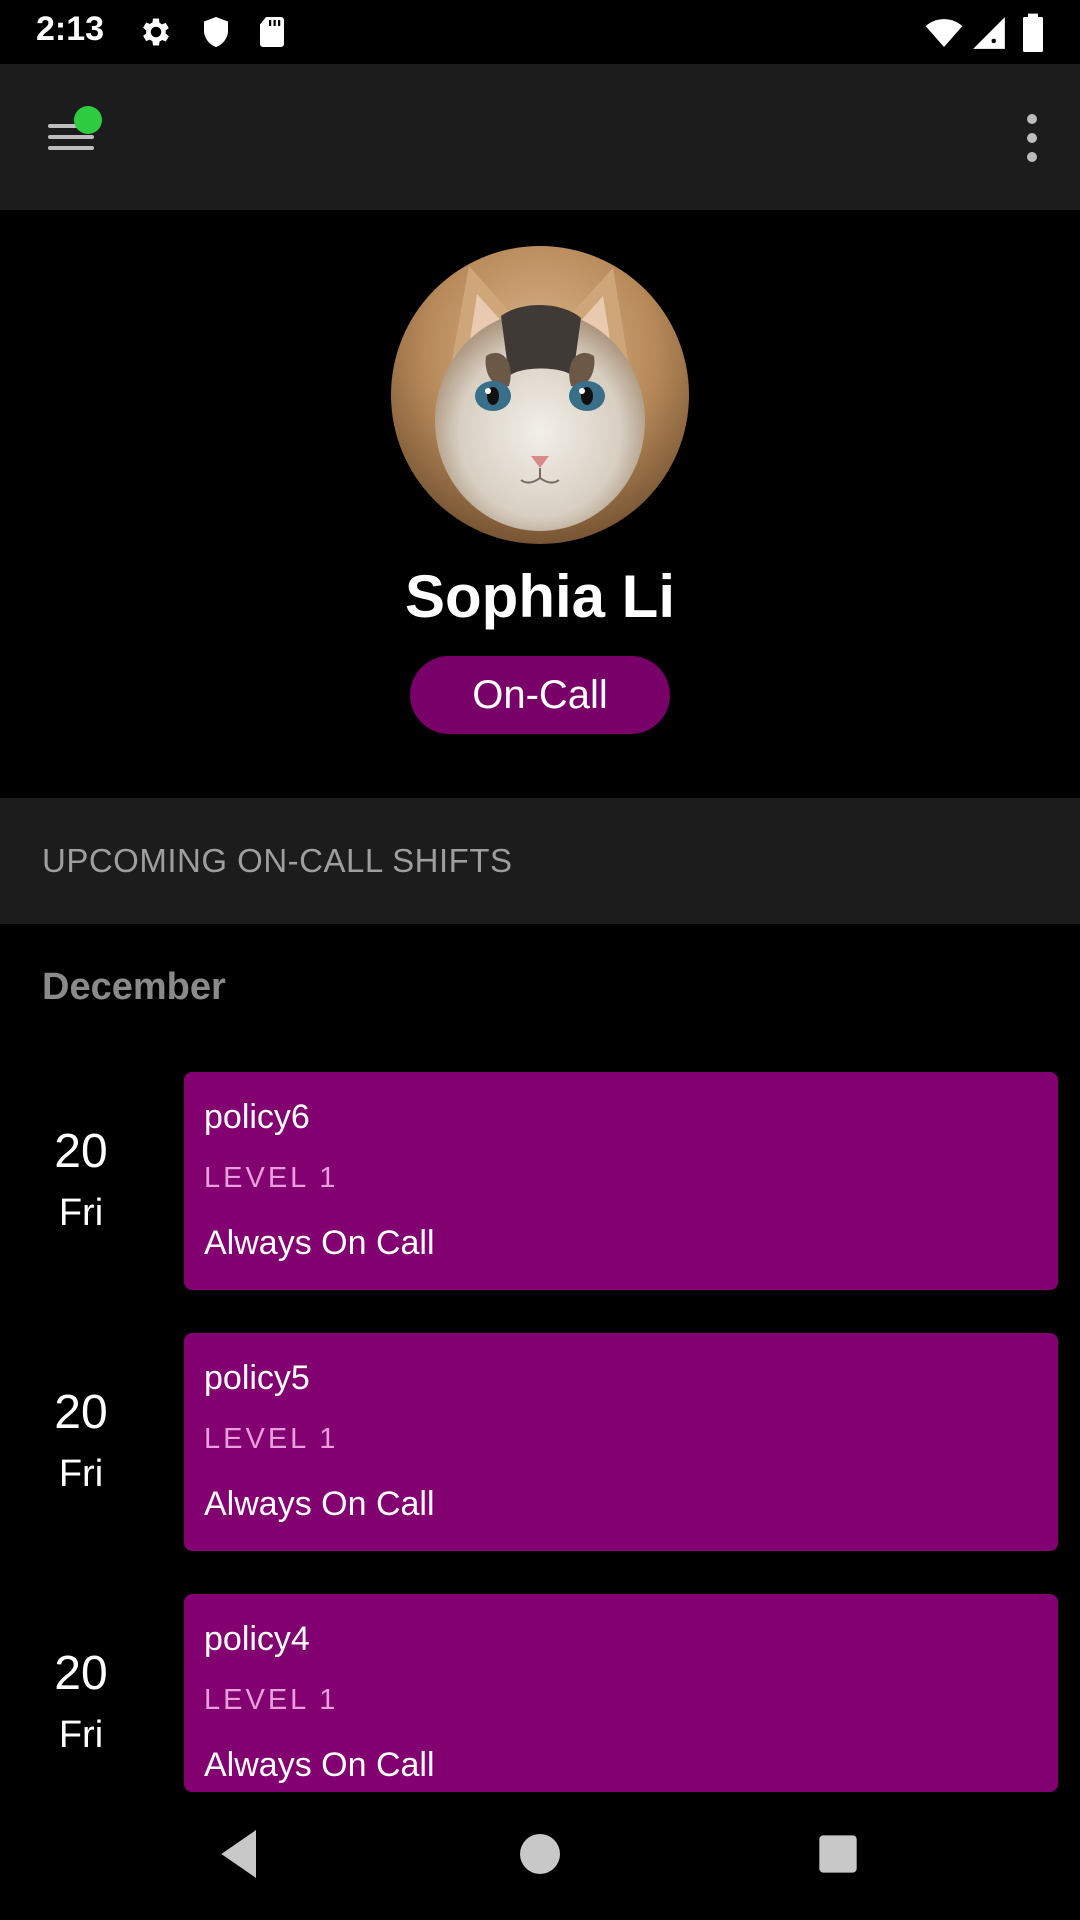  I want to click on avatar-cat-image, so click(540, 395).